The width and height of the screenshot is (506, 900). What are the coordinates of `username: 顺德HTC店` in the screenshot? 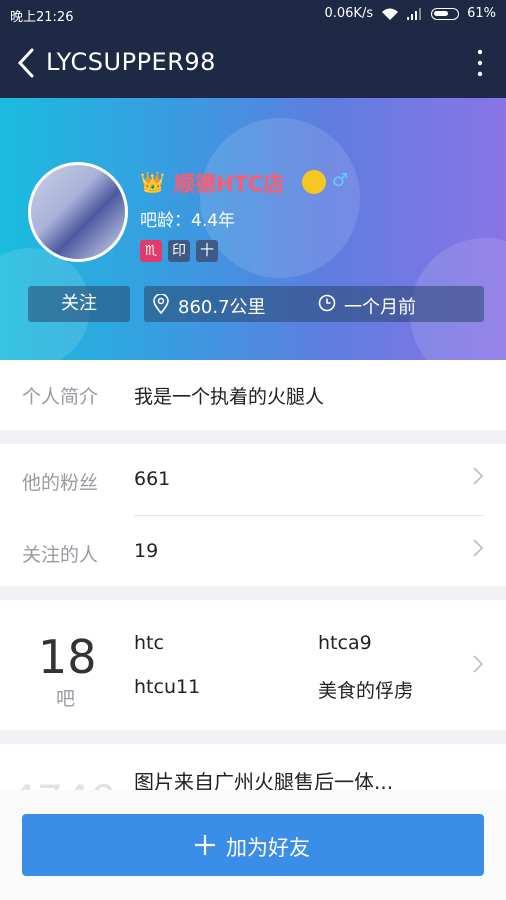 It's located at (229, 184).